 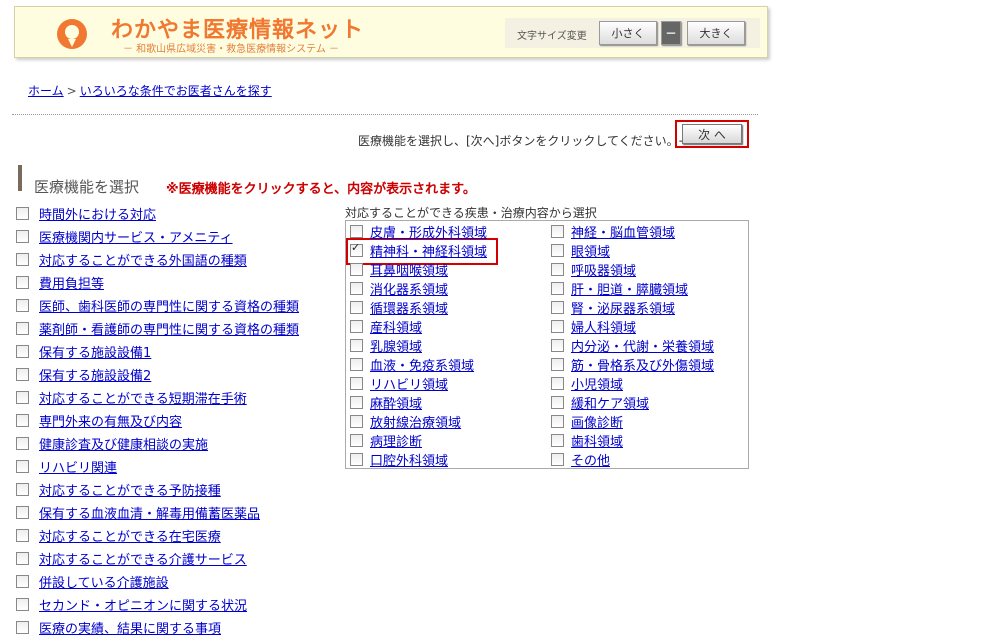 What do you see at coordinates (97, 213) in the screenshot?
I see `function-link: 時間外における対応` at bounding box center [97, 213].